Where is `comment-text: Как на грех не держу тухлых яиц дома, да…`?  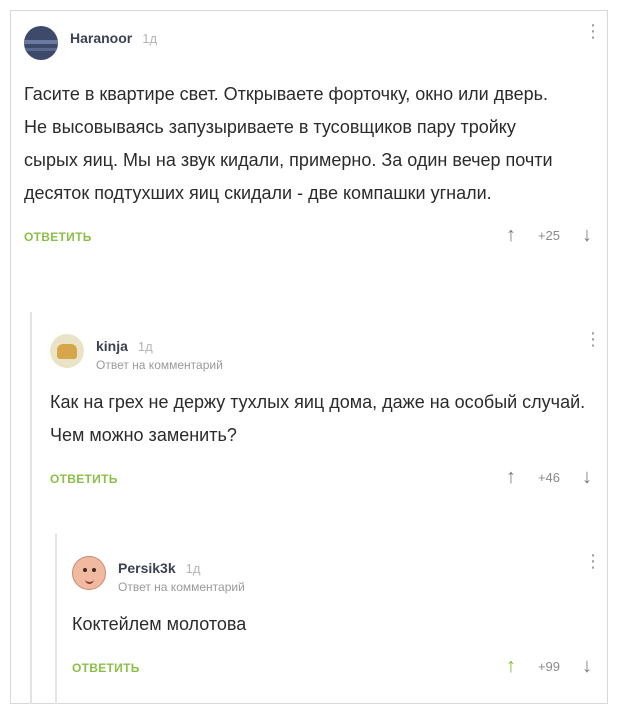
comment-text: Как на грех не держу тухлых яиц дома, да… is located at coordinates (318, 418).